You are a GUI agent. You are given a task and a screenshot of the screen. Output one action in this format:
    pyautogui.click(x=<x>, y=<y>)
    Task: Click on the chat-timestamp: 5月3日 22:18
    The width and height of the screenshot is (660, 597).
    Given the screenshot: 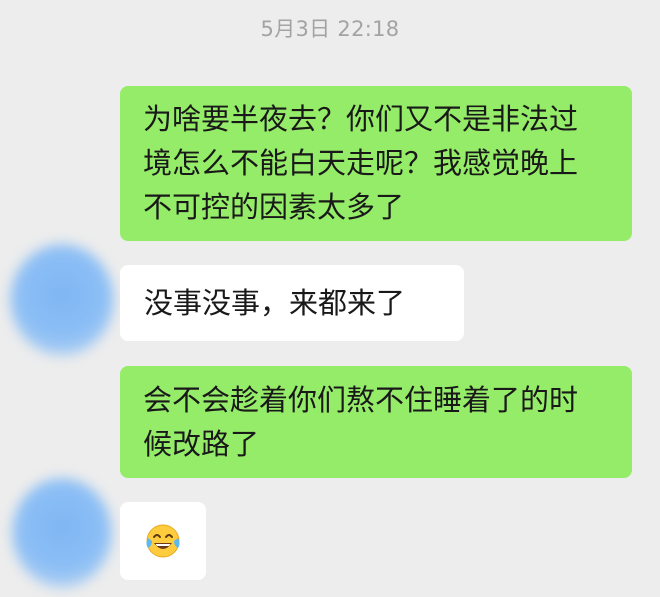 What is the action you would take?
    pyautogui.click(x=330, y=29)
    